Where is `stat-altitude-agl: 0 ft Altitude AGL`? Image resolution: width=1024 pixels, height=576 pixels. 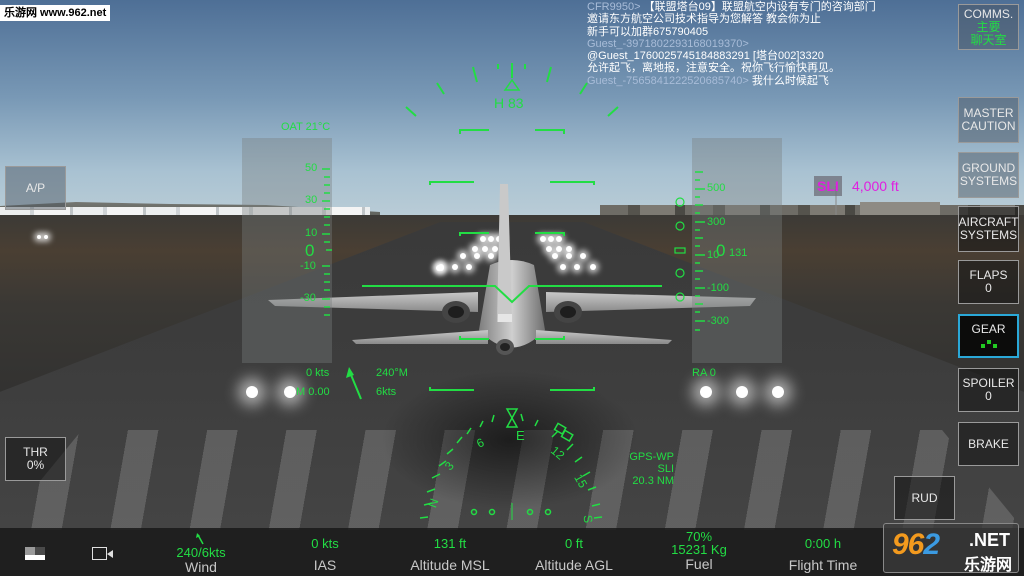
stat-altitude-agl: 0 ft Altitude AGL is located at coordinates (574, 550).